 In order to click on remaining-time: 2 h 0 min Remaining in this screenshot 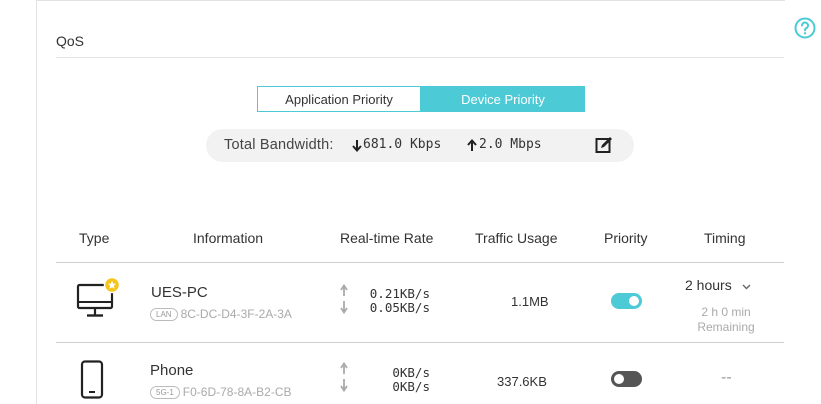, I will do `click(726, 320)`.